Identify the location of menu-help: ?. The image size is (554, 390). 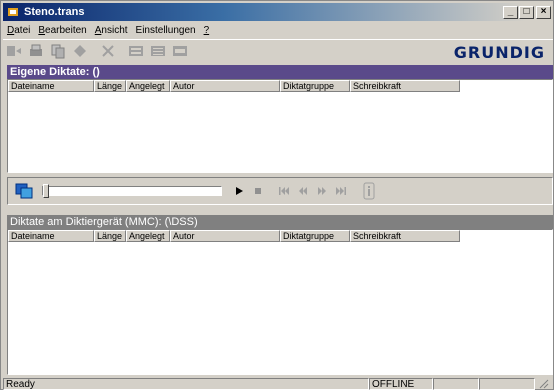
(207, 30).